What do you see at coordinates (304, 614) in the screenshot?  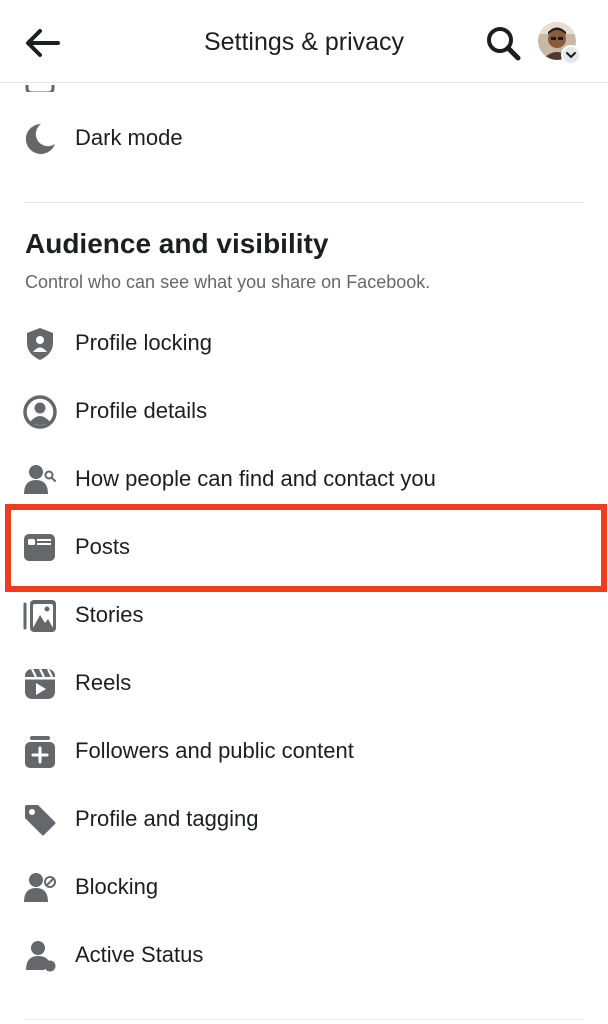 I see `settings-item-stories: Stories` at bounding box center [304, 614].